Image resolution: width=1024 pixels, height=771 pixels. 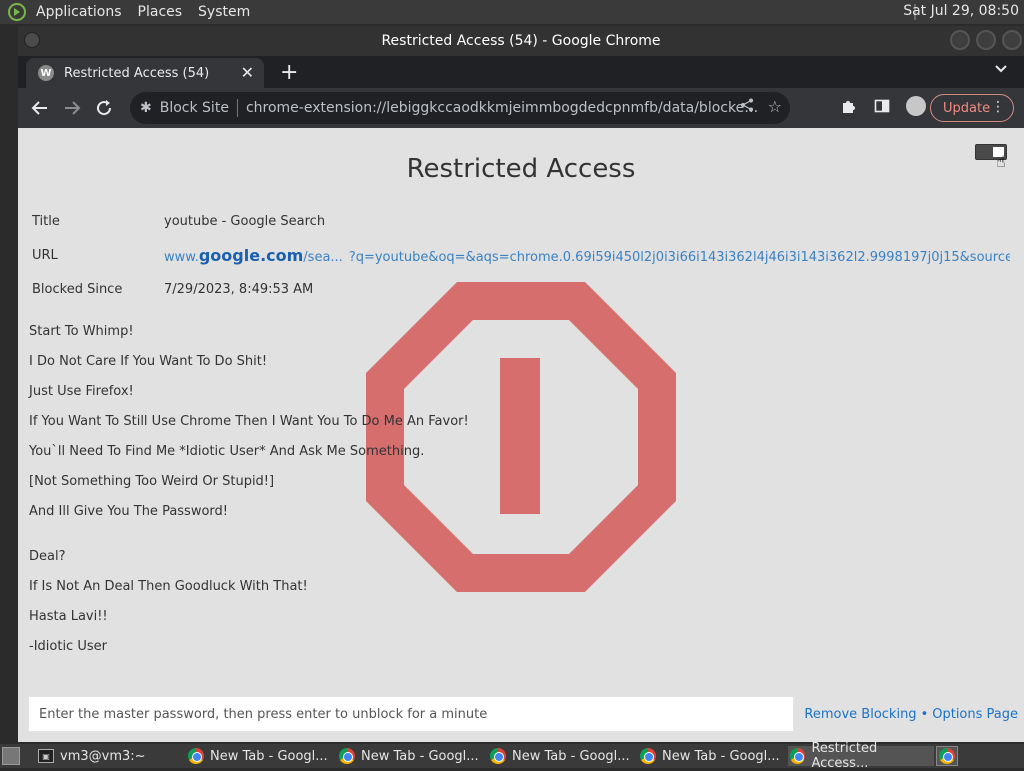 I want to click on extension-puzzle-icon: ✱, so click(x=146, y=108).